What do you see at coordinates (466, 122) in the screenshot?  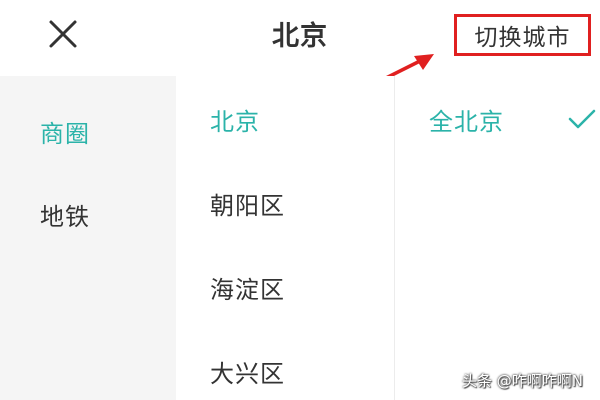 I see `area-item-label: 全北京` at bounding box center [466, 122].